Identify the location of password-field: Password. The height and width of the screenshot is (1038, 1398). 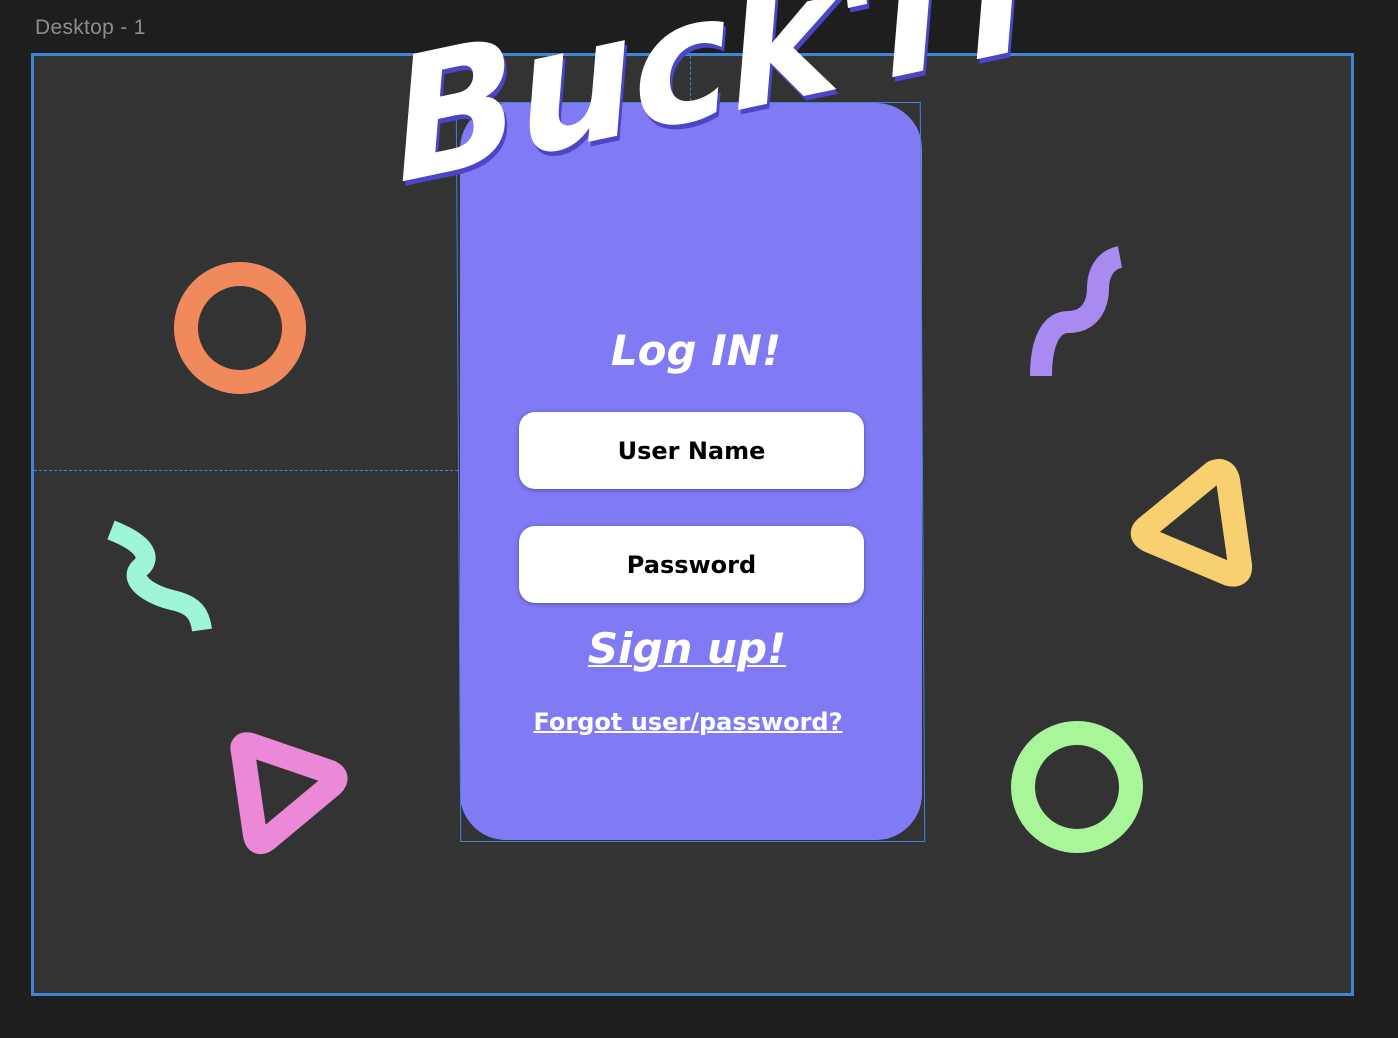
(691, 564).